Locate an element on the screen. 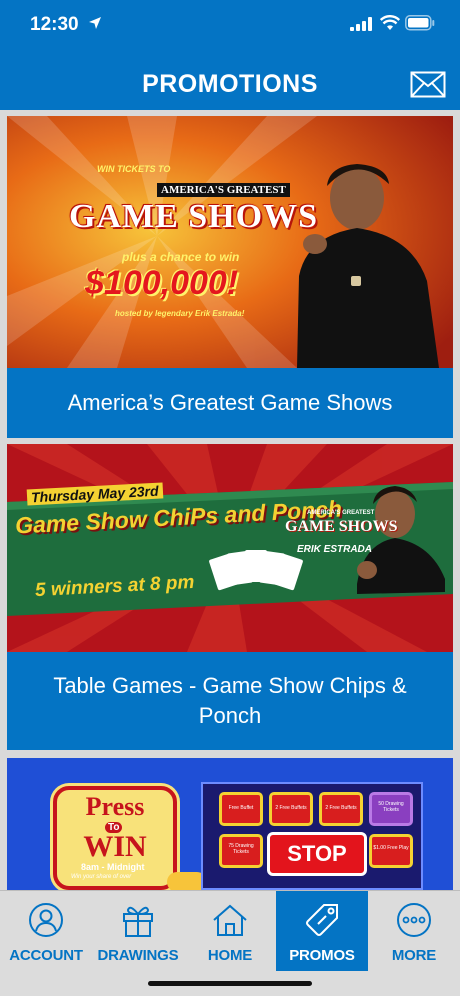 The height and width of the screenshot is (996, 460). promo-caption: America’s Greatest Game Shows is located at coordinates (230, 403).